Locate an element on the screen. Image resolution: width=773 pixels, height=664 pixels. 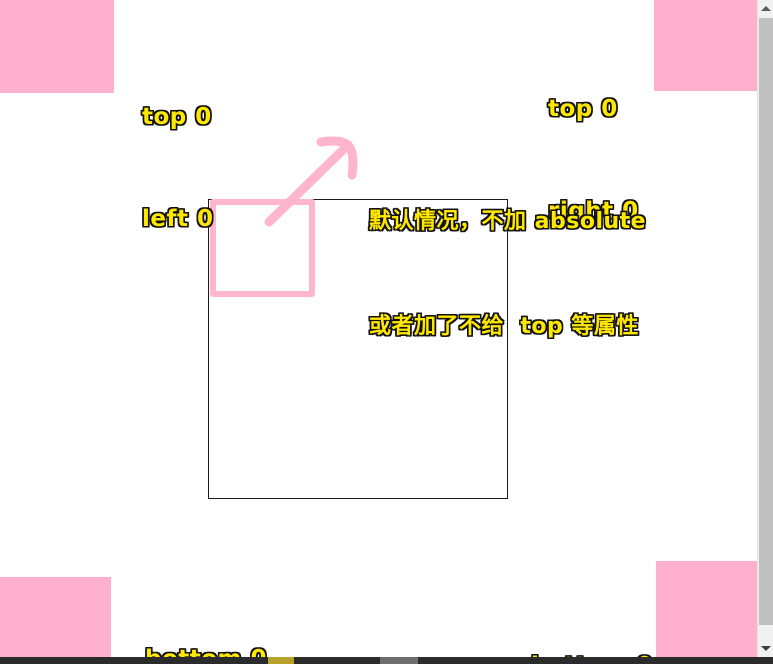
chevron-up-icon is located at coordinates (765, 8).